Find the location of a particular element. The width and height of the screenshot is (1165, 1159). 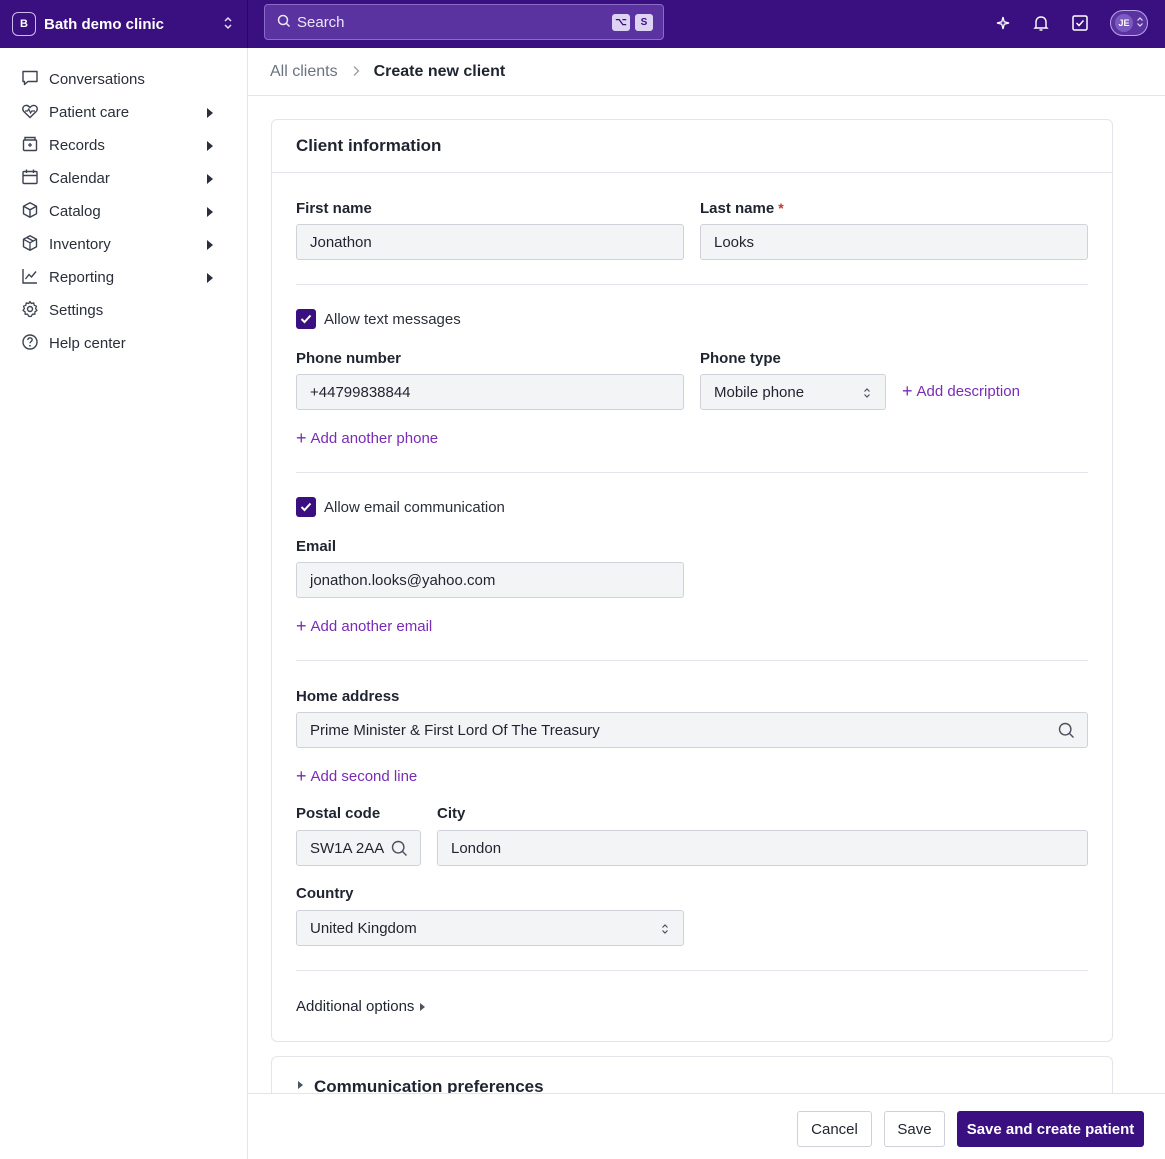

sidebar-item-help-center: Help center is located at coordinates (123, 343).